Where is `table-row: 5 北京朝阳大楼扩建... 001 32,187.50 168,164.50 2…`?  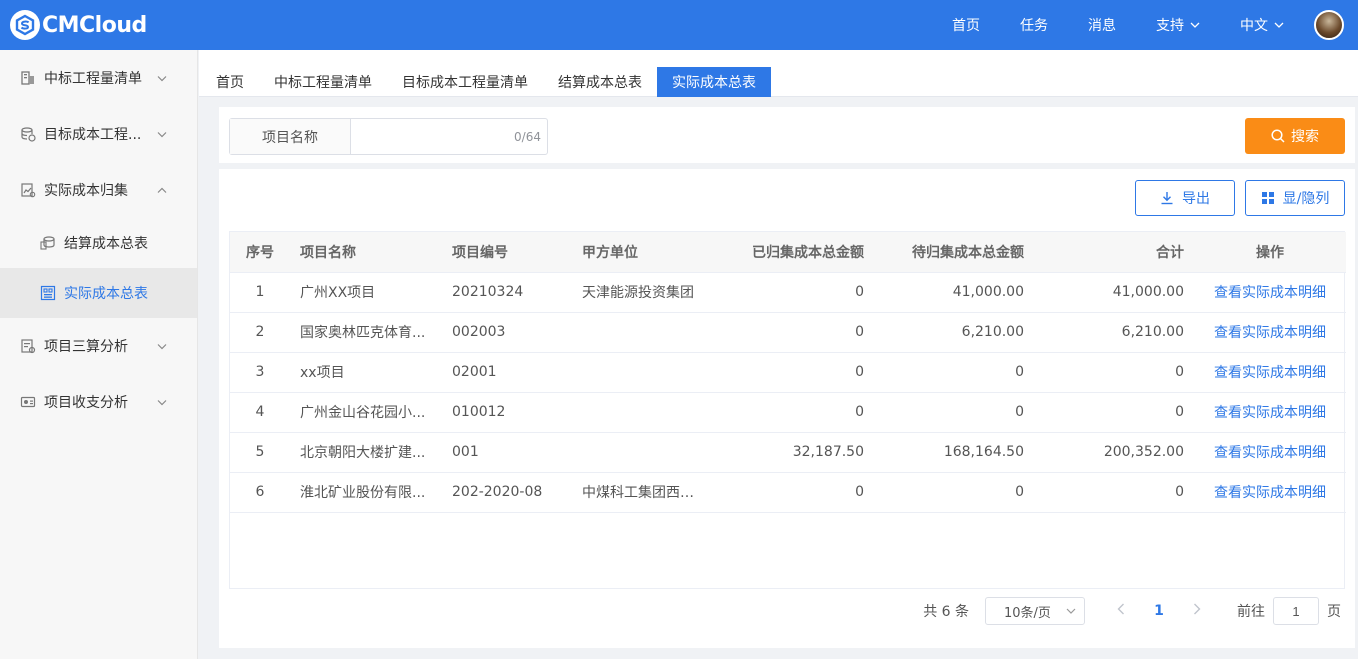 table-row: 5 北京朝阳大楼扩建... 001 32,187.50 168,164.50 2… is located at coordinates (788, 452).